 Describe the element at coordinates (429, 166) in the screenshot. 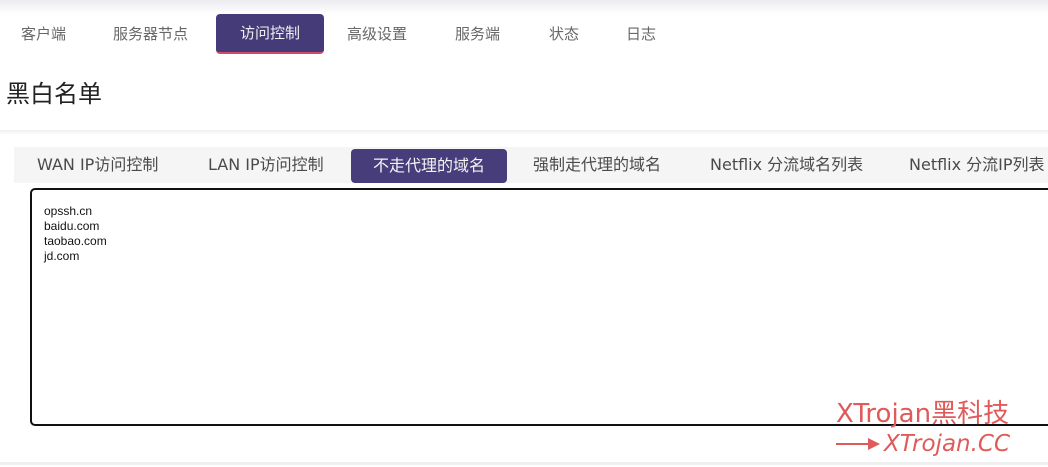

I see `sub-tab-direct-domains: 不走代理的域名` at that location.